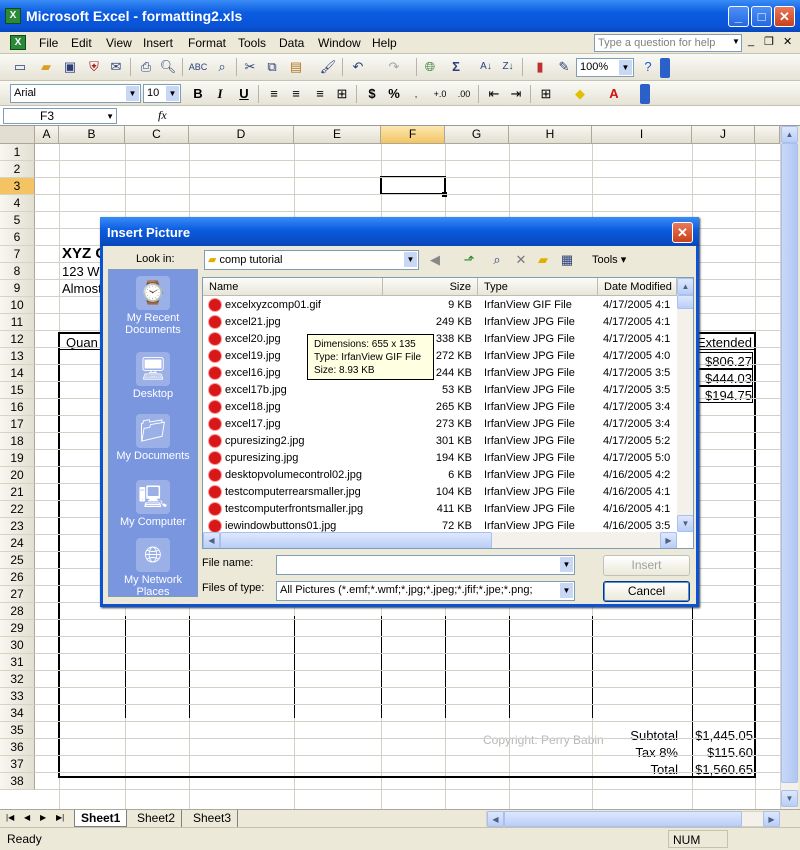 Image resolution: width=800 pixels, height=850 pixels. I want to click on open-icon: ▰, so click(46, 67).